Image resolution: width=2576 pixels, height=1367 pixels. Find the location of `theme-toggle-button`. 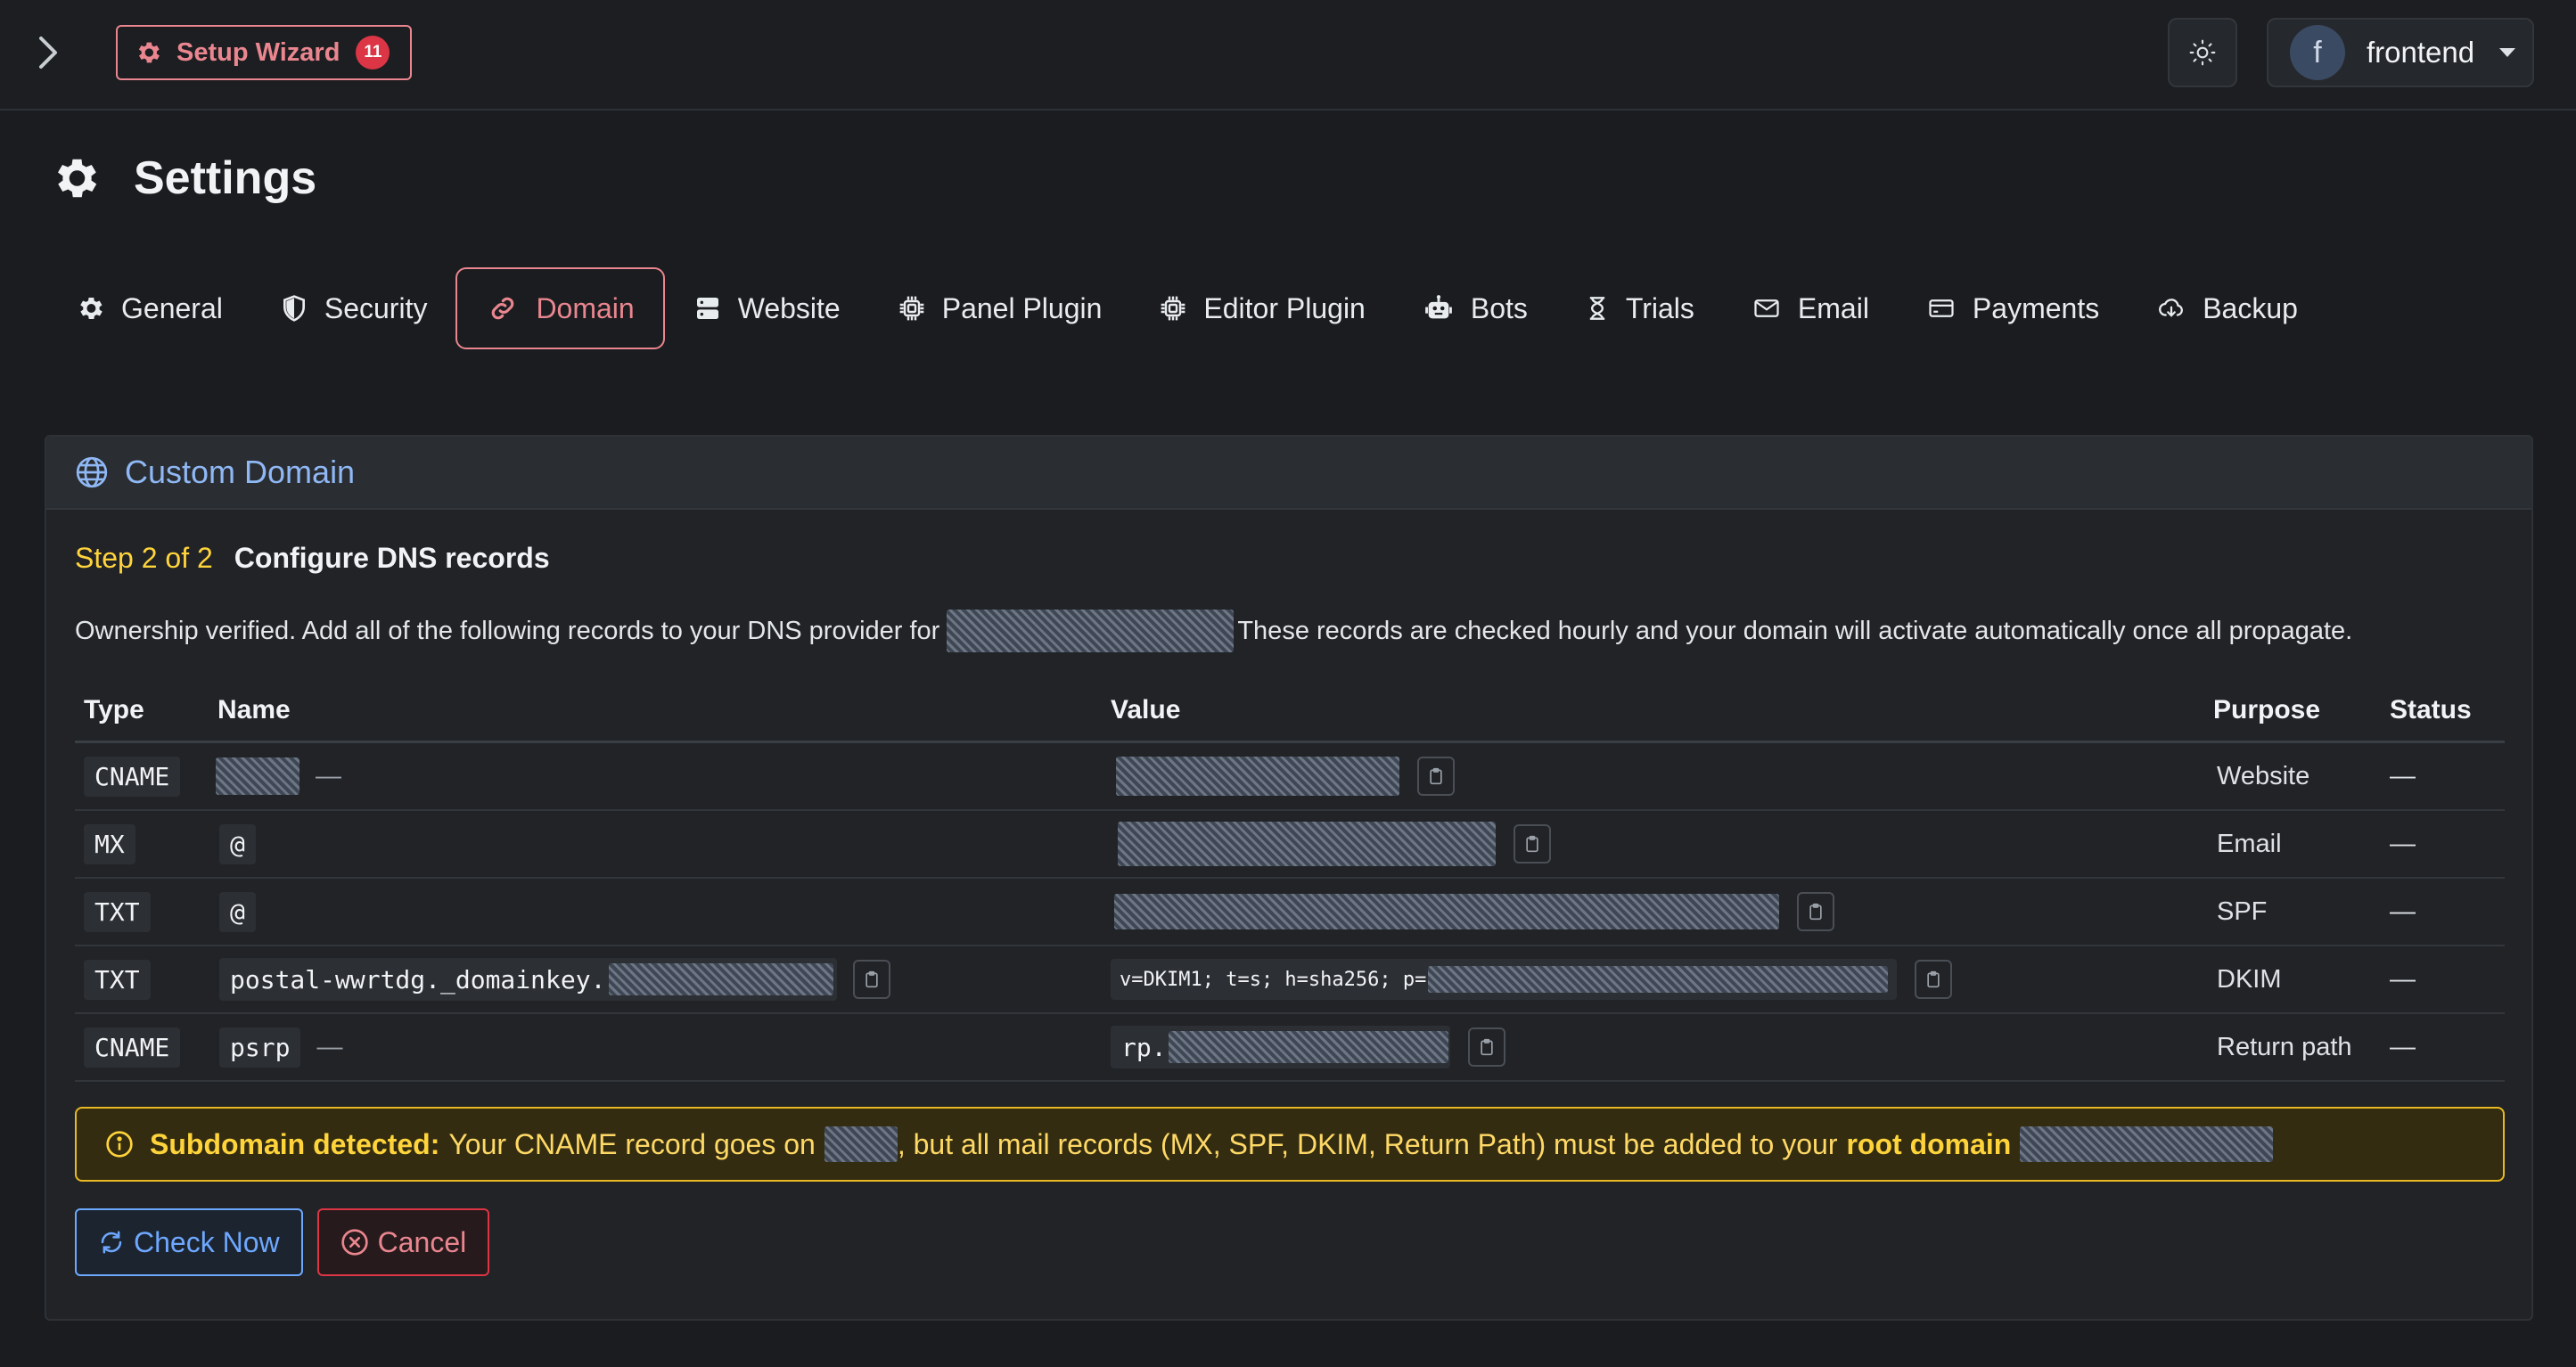

theme-toggle-button is located at coordinates (2202, 53).